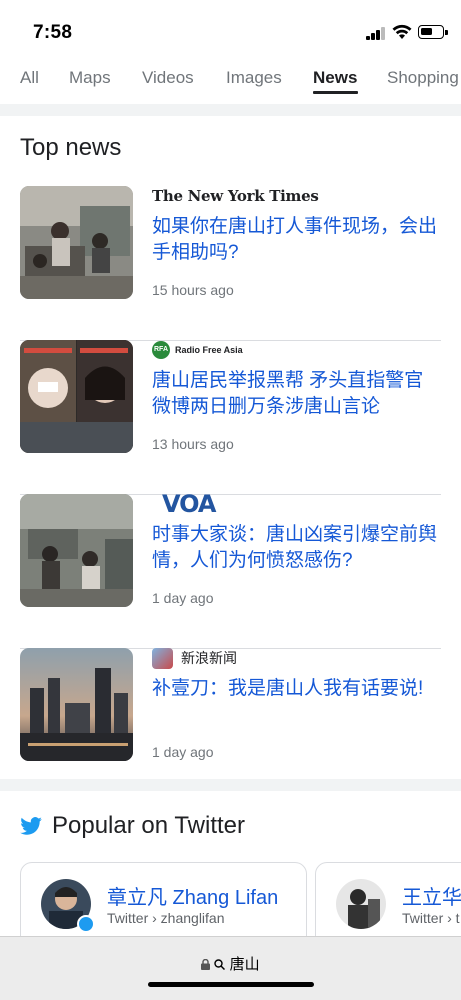 Image resolution: width=461 pixels, height=1000 pixels. Describe the element at coordinates (297, 548) in the screenshot. I see `news-headline: 时事大家谈：唐山凶案引爆空前舆情，人们为何愤怒感伤?` at that location.